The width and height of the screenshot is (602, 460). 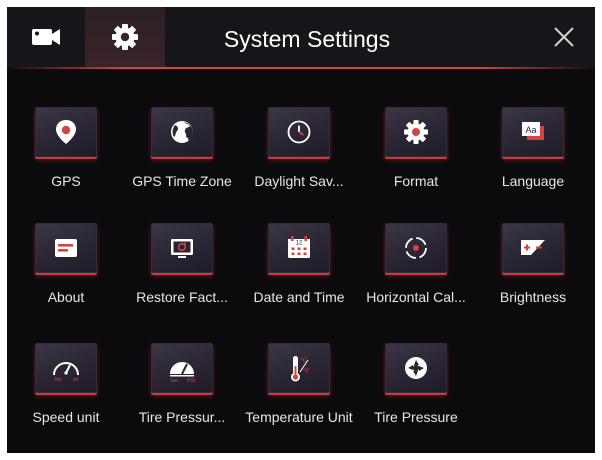 What do you see at coordinates (416, 417) in the screenshot?
I see `item-label: Tire Pressure` at bounding box center [416, 417].